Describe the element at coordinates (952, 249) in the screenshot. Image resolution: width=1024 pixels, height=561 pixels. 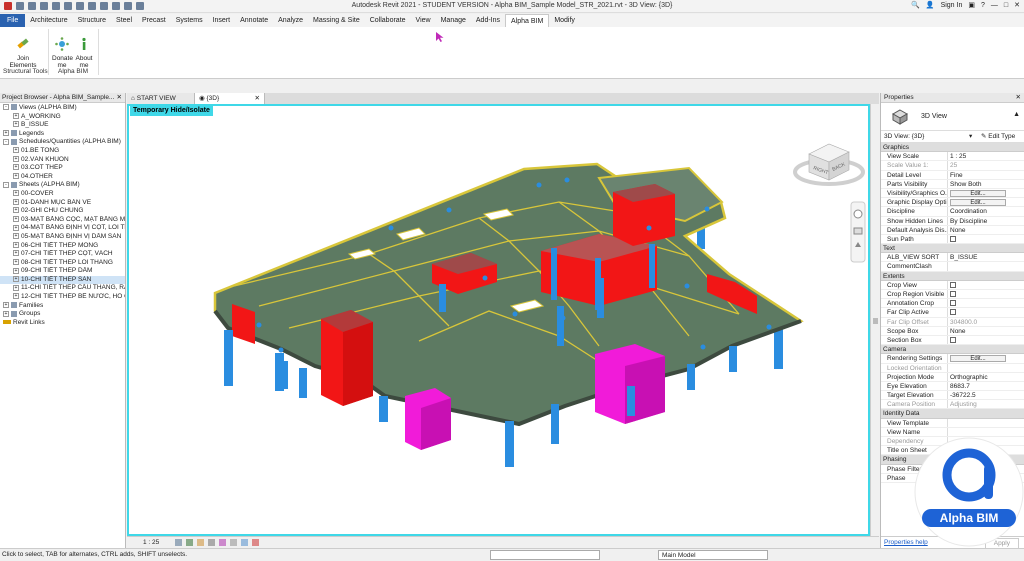
I see `property-group-header: Text` at that location.